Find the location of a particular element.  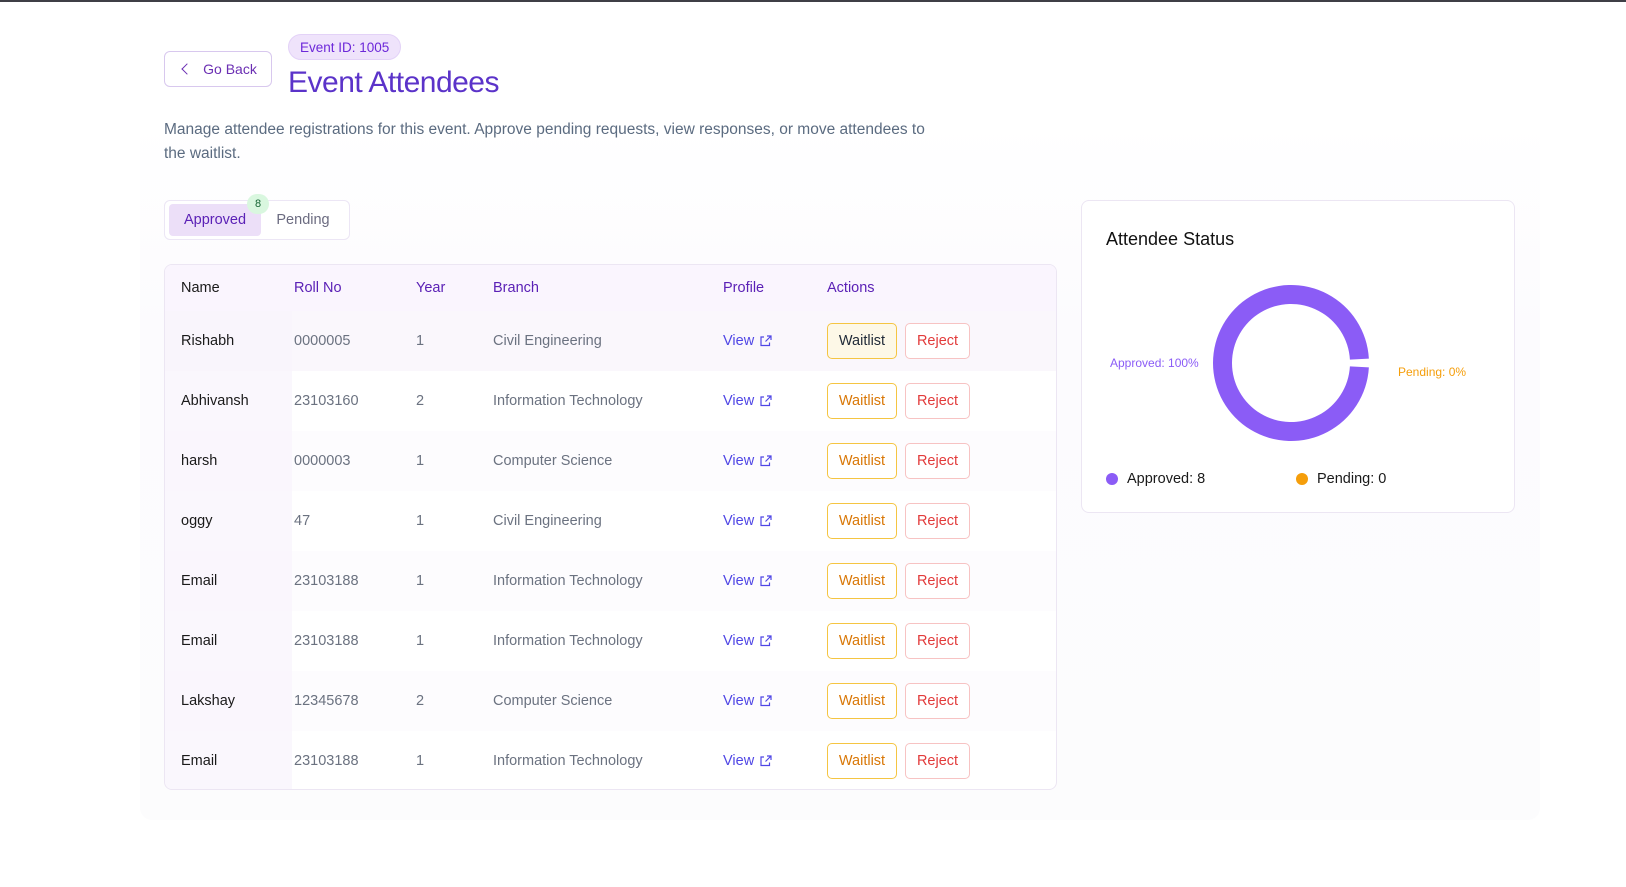

header-profile: Profile is located at coordinates (744, 288).